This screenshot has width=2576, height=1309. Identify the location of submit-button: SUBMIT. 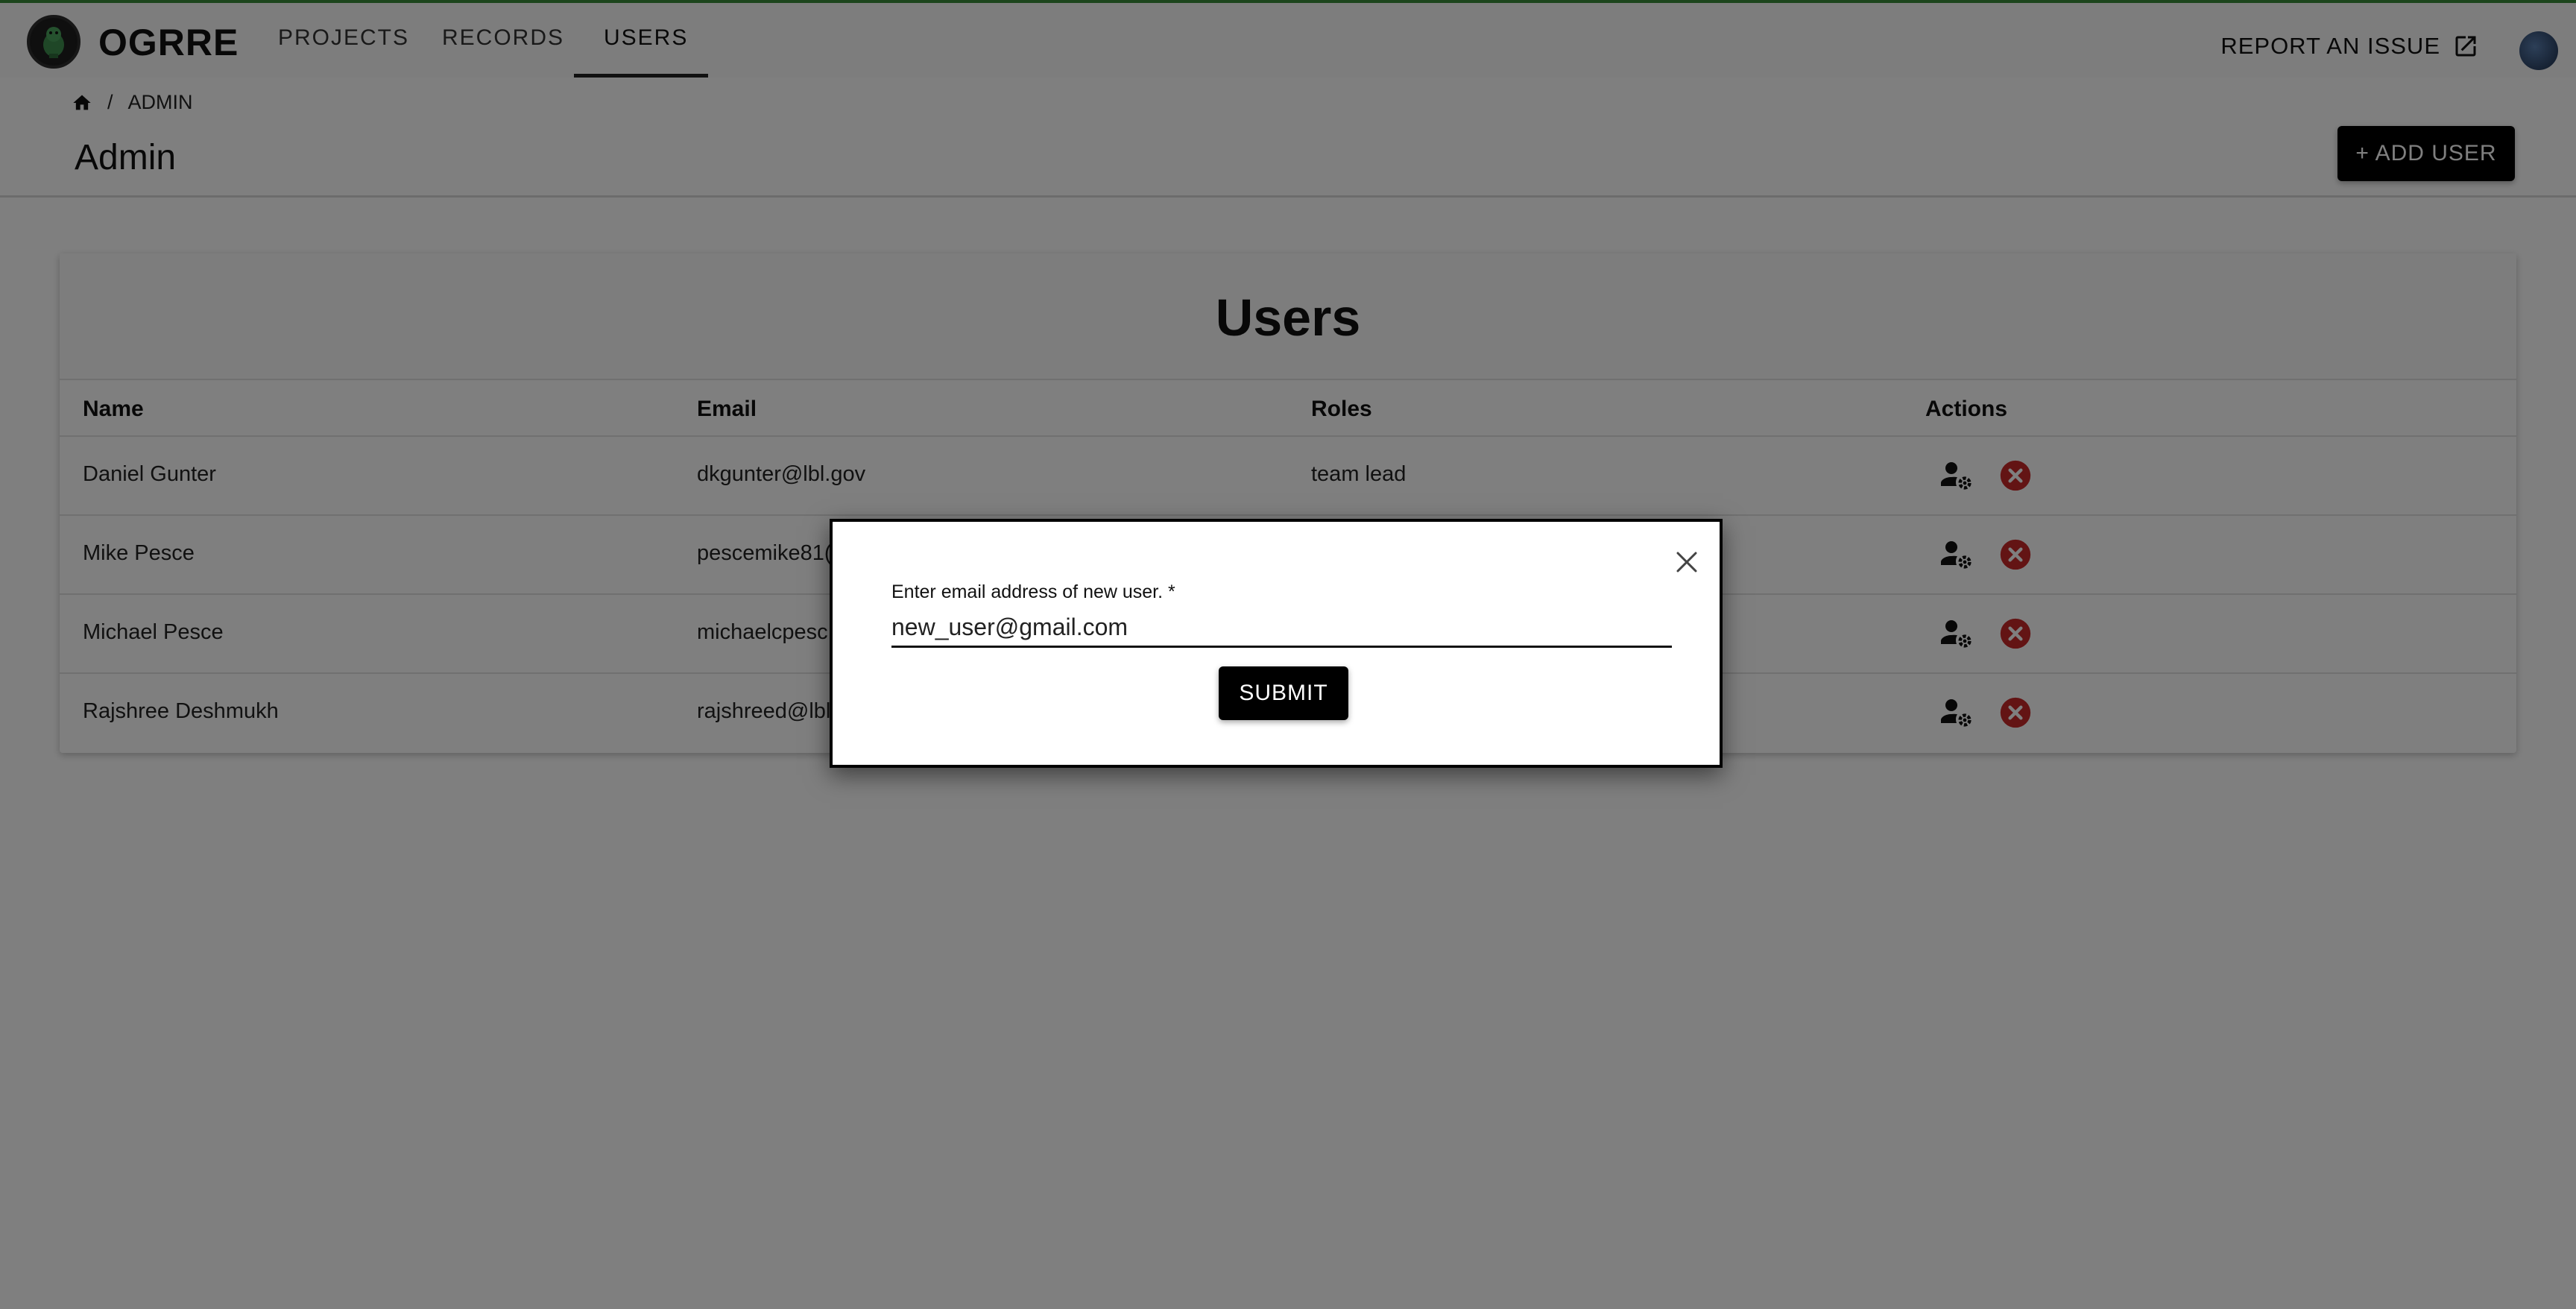
(1283, 693).